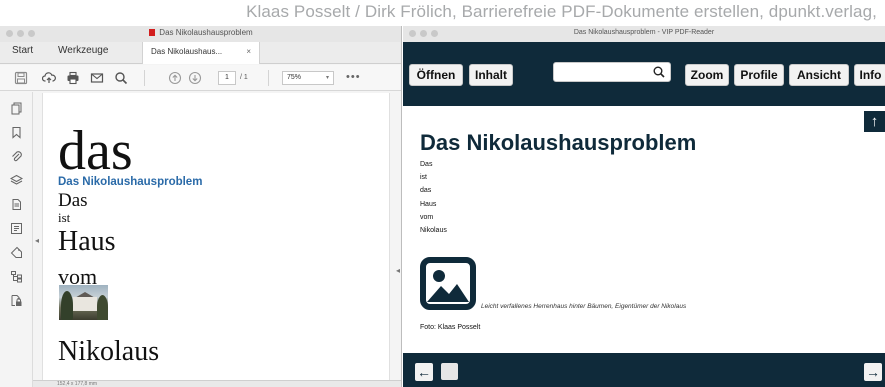  Describe the element at coordinates (22, 50) in the screenshot. I see `tab-start: Start` at that location.